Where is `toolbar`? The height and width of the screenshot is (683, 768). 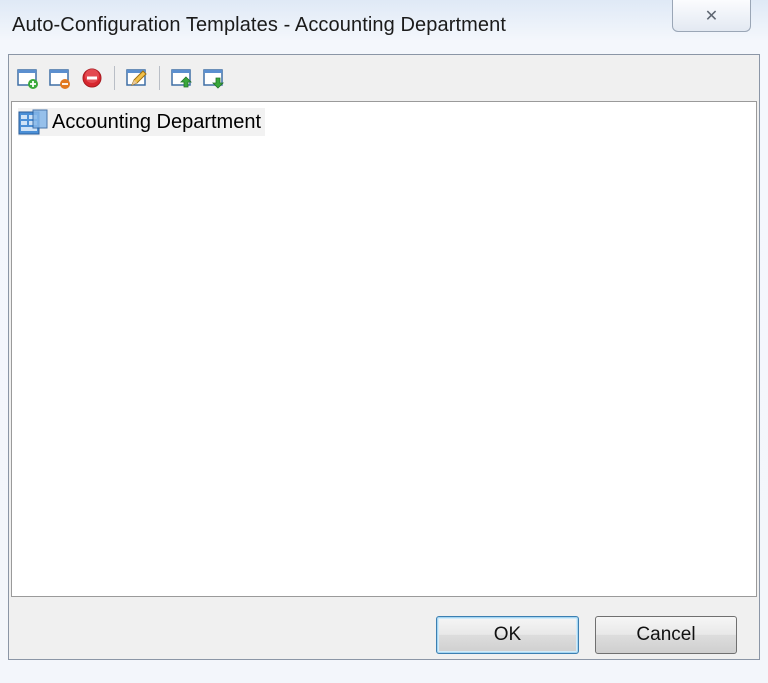 toolbar is located at coordinates (384, 78).